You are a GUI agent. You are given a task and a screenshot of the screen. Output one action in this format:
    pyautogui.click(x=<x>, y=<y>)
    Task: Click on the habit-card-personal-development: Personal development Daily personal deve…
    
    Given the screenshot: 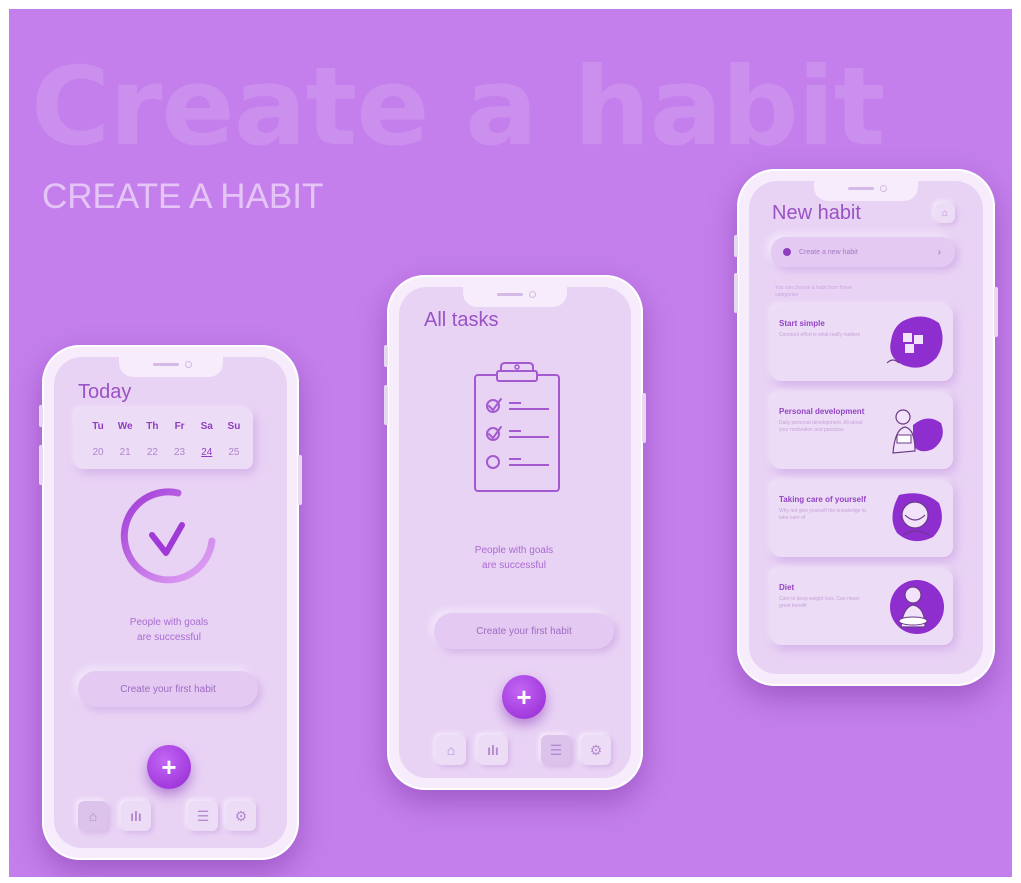 What is the action you would take?
    pyautogui.click(x=862, y=431)
    